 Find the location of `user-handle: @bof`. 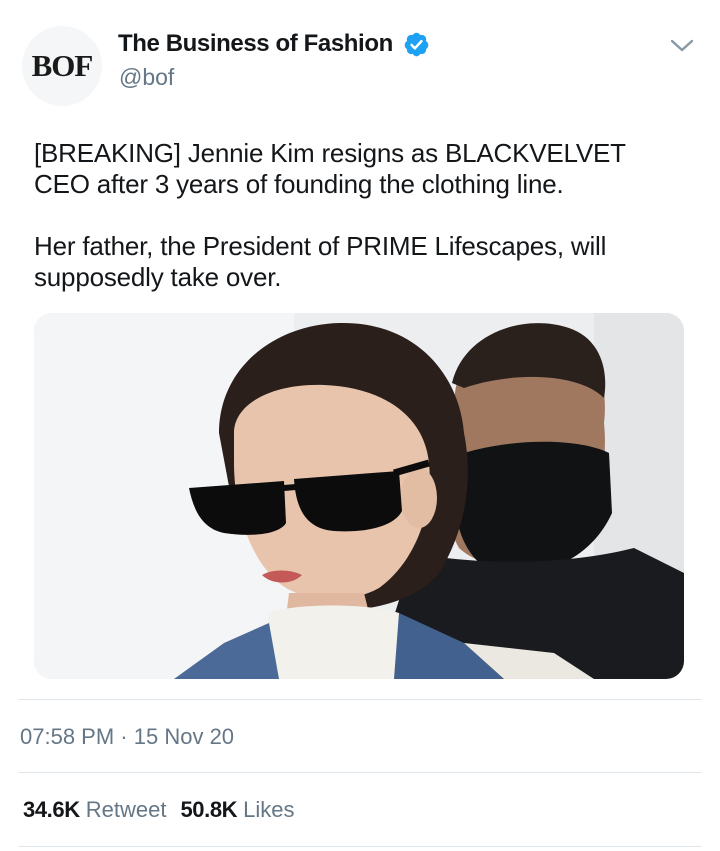

user-handle: @bof is located at coordinates (146, 77).